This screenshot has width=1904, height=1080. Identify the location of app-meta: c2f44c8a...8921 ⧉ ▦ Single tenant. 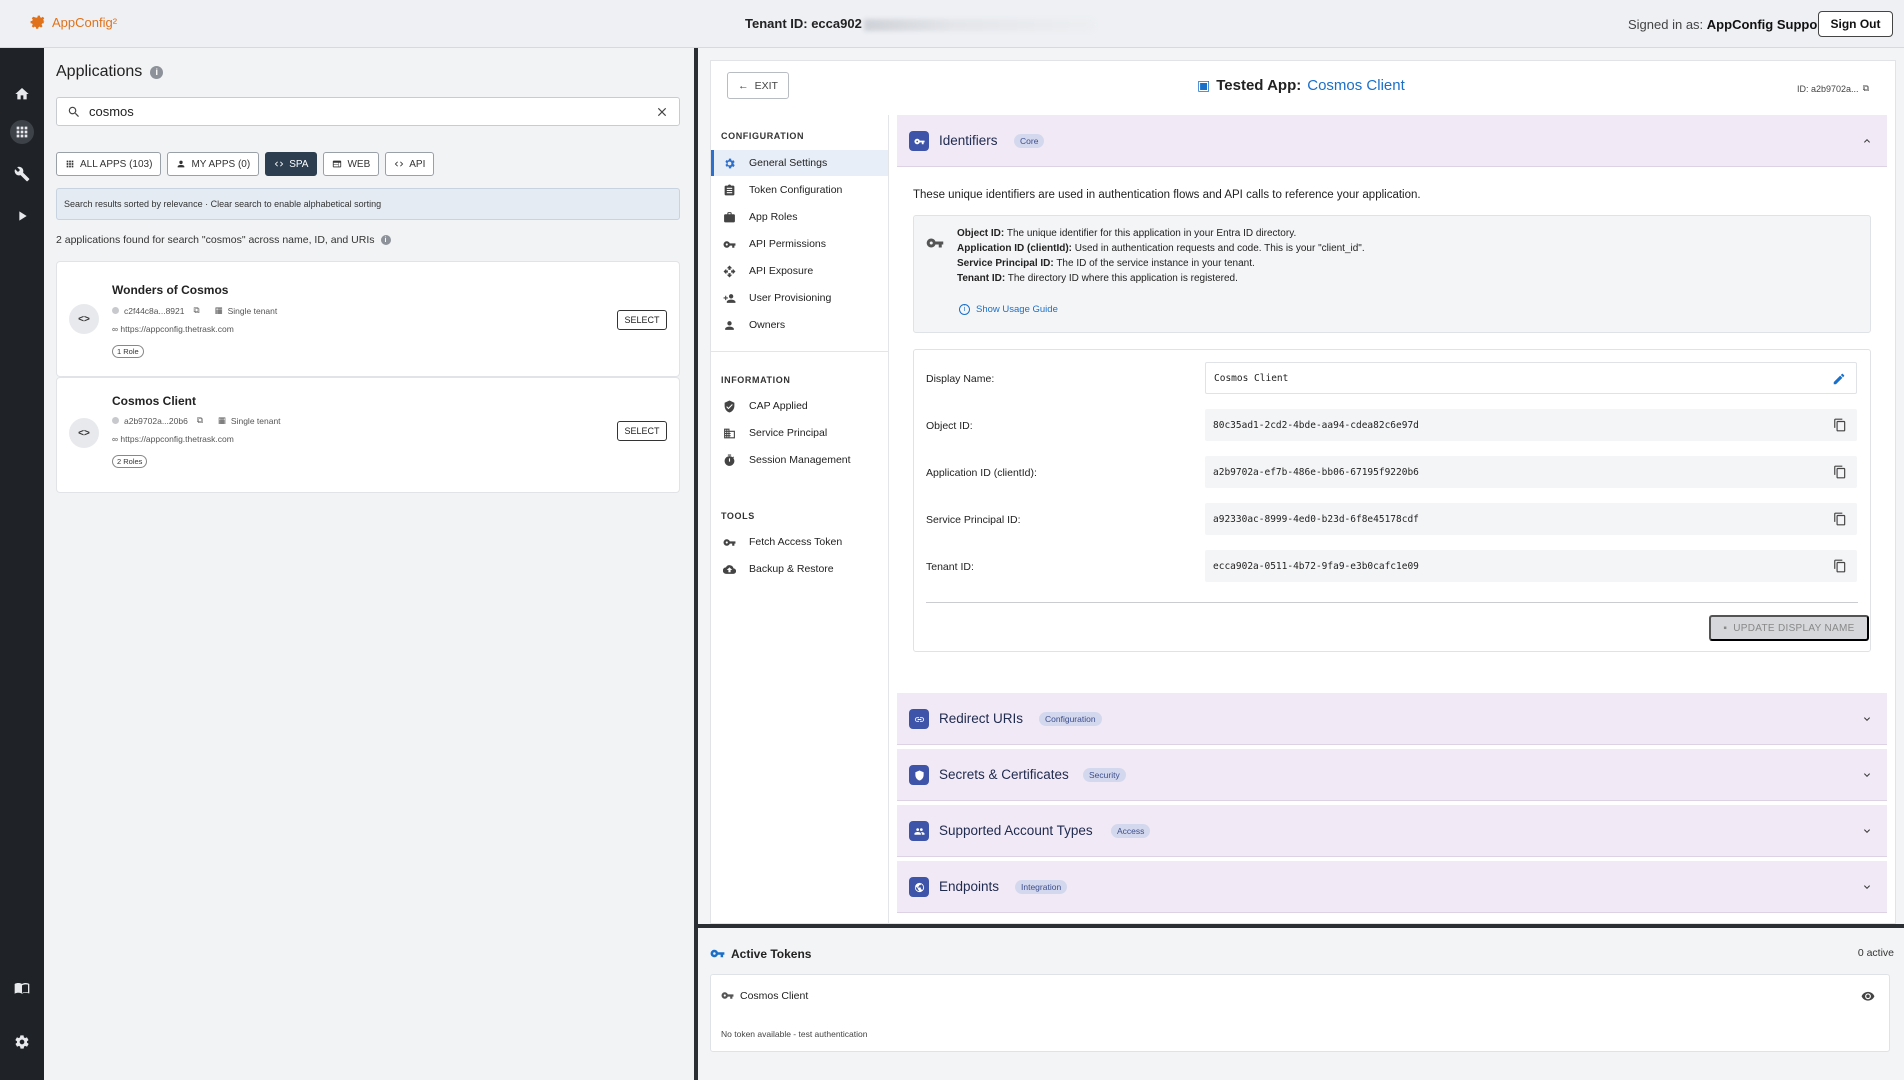
(194, 310).